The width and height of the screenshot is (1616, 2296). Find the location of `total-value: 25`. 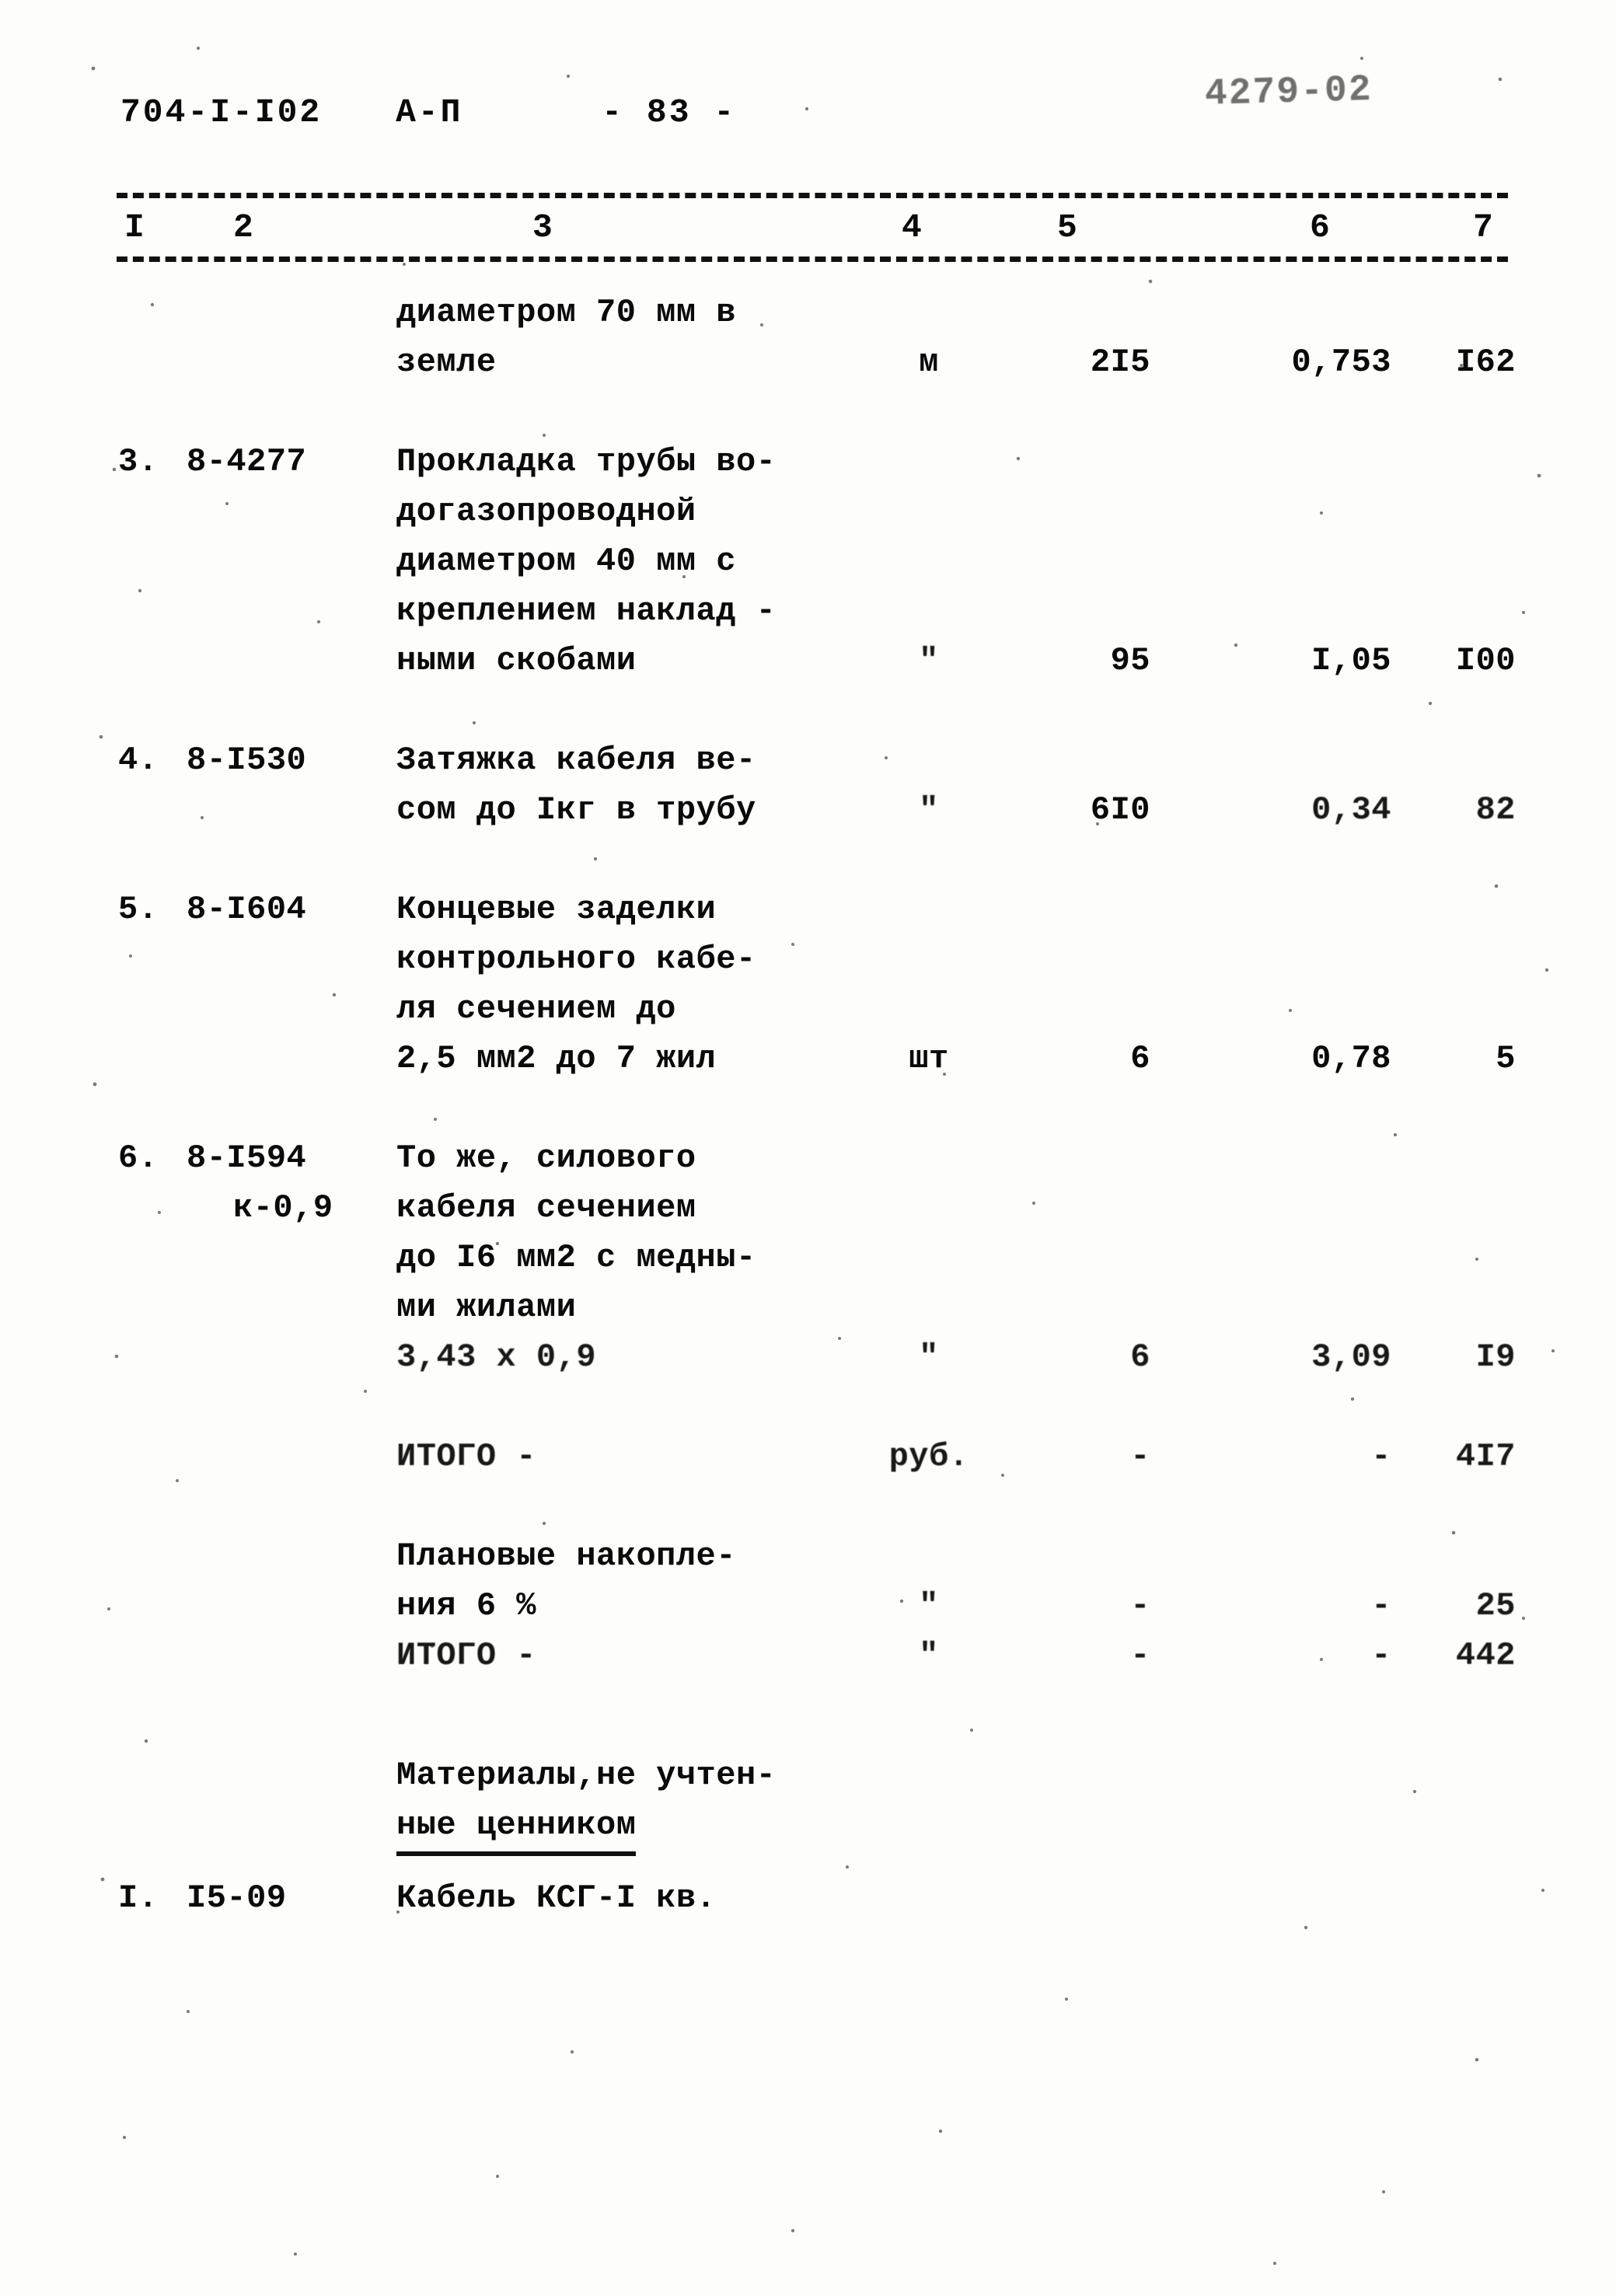

total-value: 25 is located at coordinates (1496, 1605).